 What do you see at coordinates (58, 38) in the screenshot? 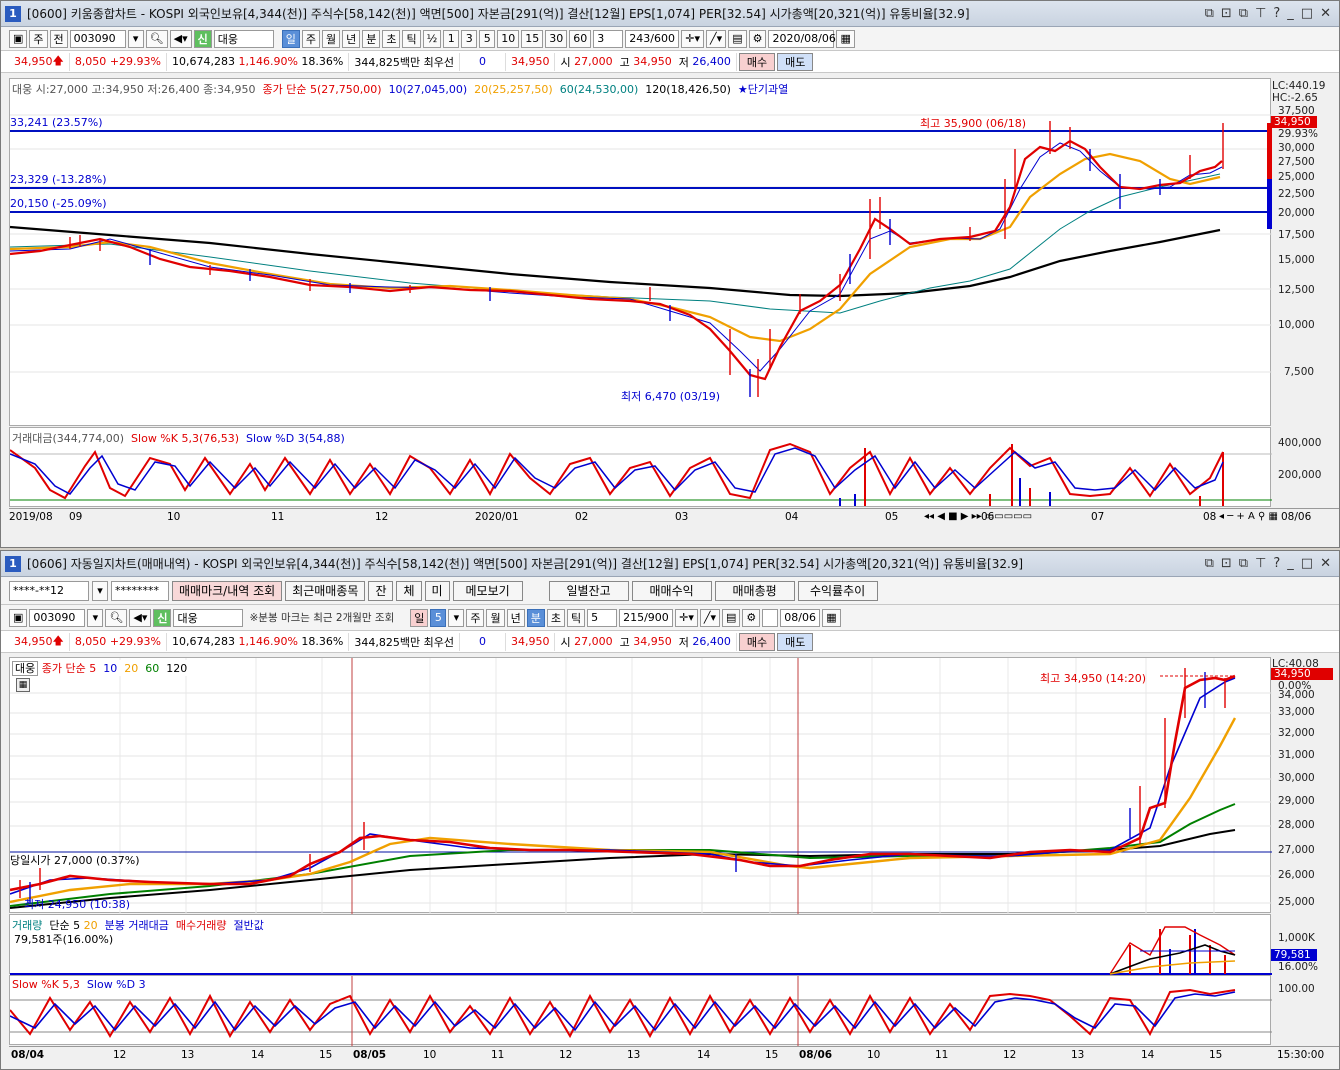
I see `period-all-button: 전` at bounding box center [58, 38].